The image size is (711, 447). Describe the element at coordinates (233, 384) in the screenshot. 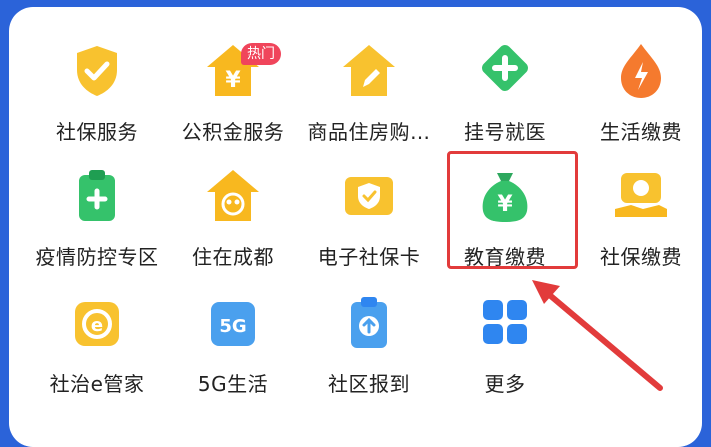

I see `tile-label: 5G生活` at that location.